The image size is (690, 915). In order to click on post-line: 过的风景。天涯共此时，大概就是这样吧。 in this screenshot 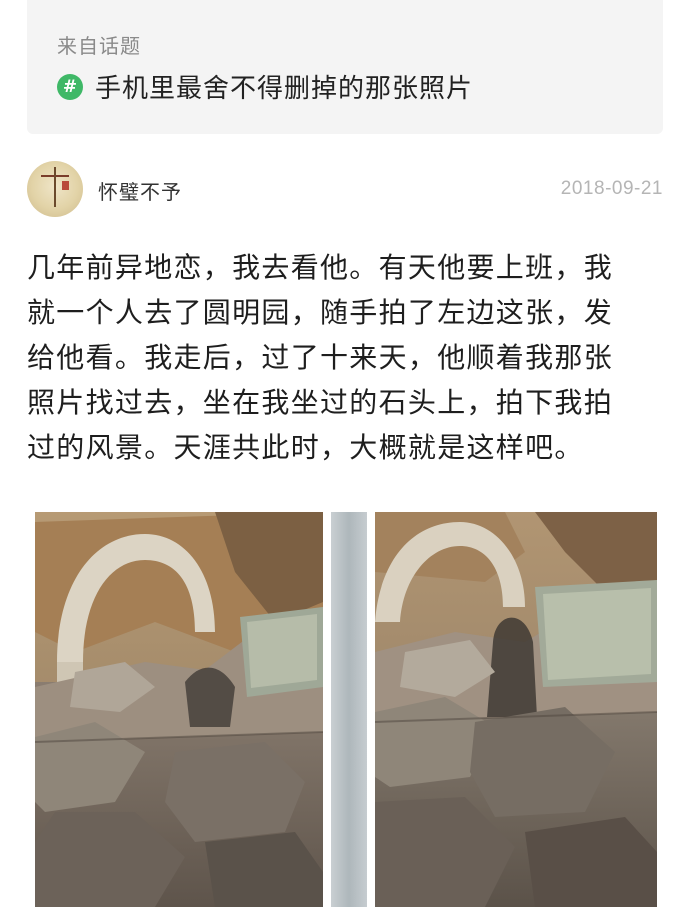, I will do `click(305, 447)`.